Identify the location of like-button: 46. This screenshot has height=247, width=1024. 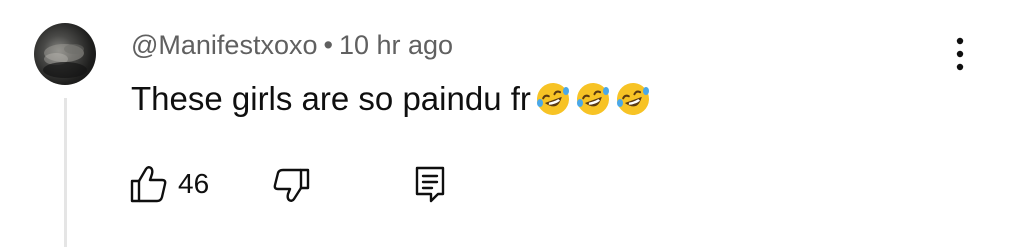
(168, 184).